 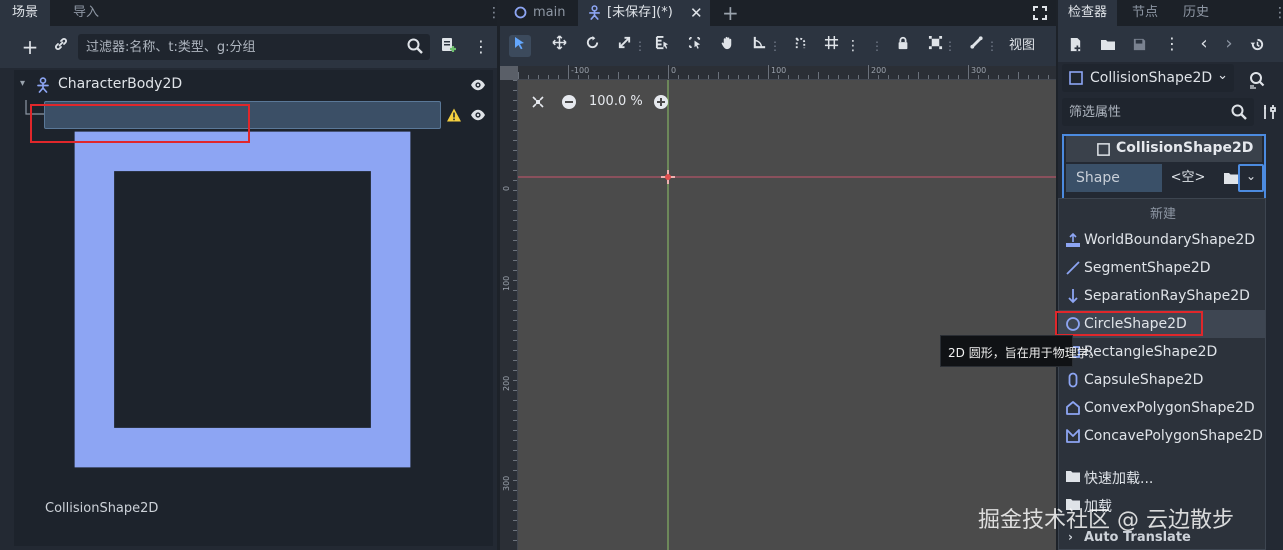 I want to click on ruler-label: 100, so click(x=779, y=70).